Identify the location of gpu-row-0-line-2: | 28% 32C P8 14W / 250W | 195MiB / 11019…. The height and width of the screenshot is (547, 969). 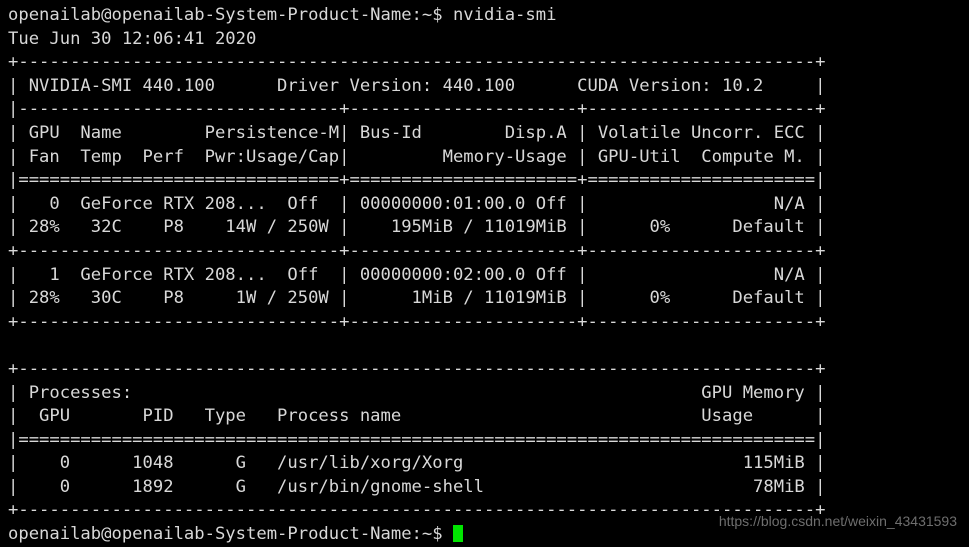
(417, 227).